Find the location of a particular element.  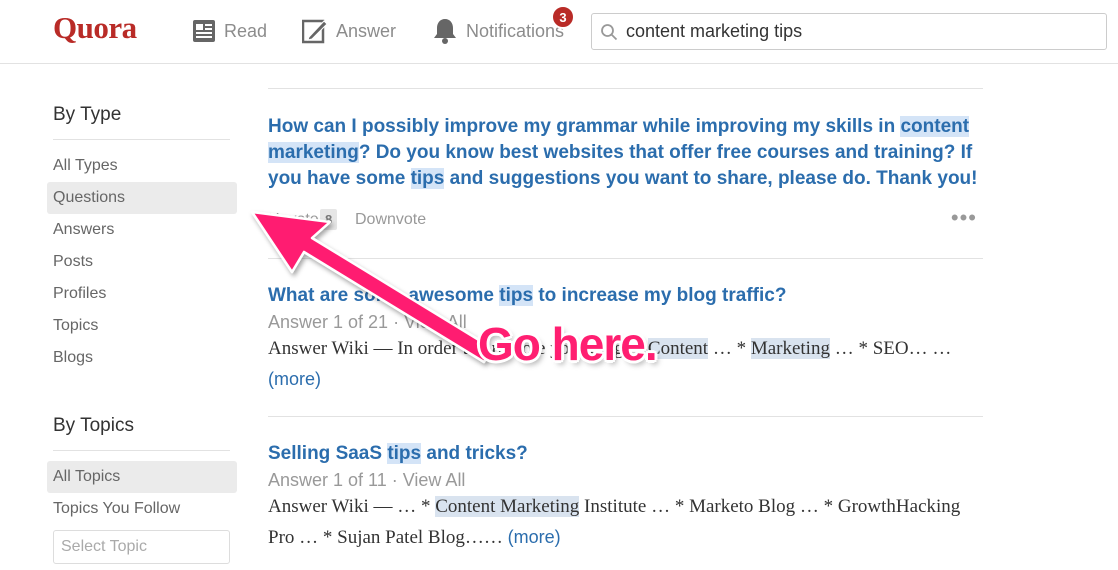

nav-answer: Answer is located at coordinates (349, 31).